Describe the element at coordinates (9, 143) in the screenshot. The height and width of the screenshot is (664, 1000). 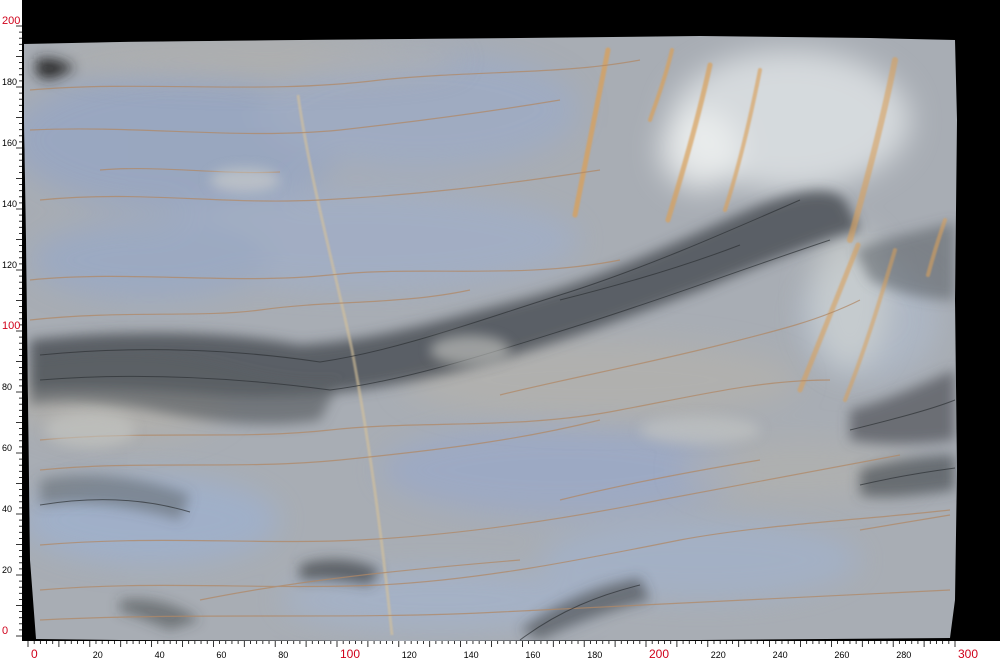
I see `y-ruler-label: 160` at that location.